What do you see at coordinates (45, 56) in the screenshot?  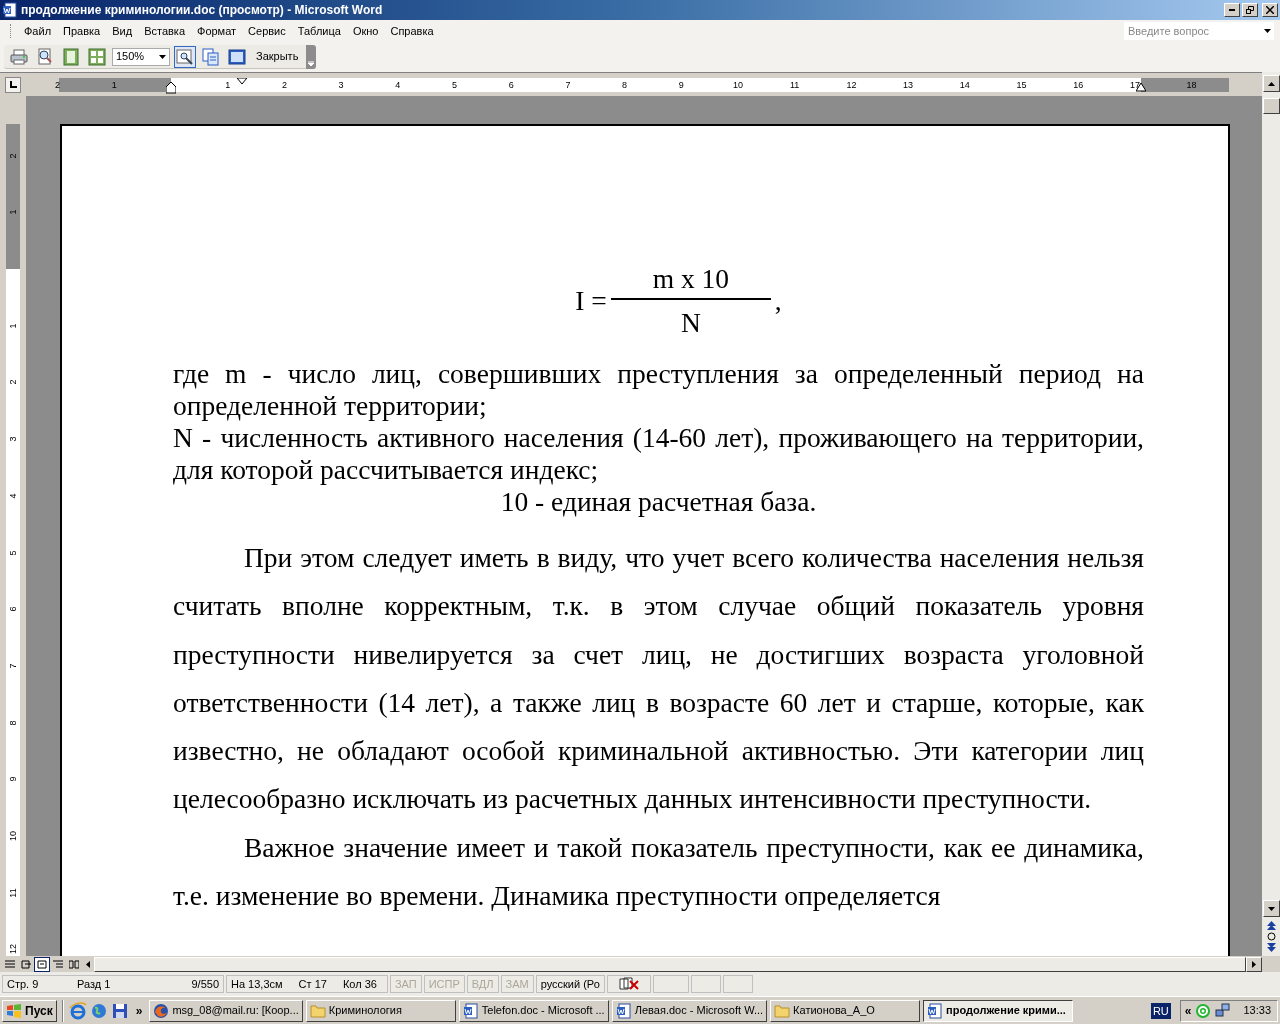 I see `magnifier-page-icon` at bounding box center [45, 56].